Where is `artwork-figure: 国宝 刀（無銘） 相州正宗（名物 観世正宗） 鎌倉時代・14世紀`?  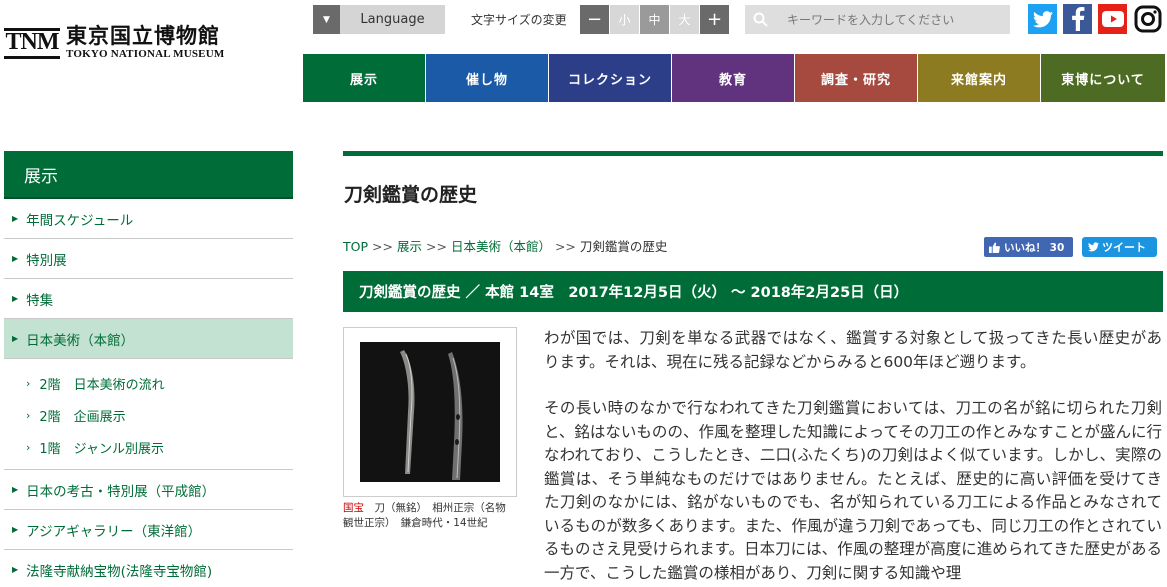 artwork-figure: 国宝 刀（無銘） 相州正宗（名物 観世正宗） 鎌倉時代・14世紀 is located at coordinates (430, 429).